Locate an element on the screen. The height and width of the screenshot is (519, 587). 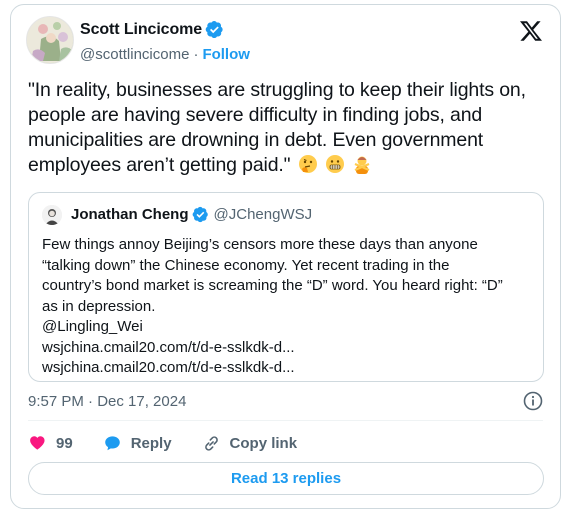
read-replies-button: Read 13 replies is located at coordinates (286, 478).